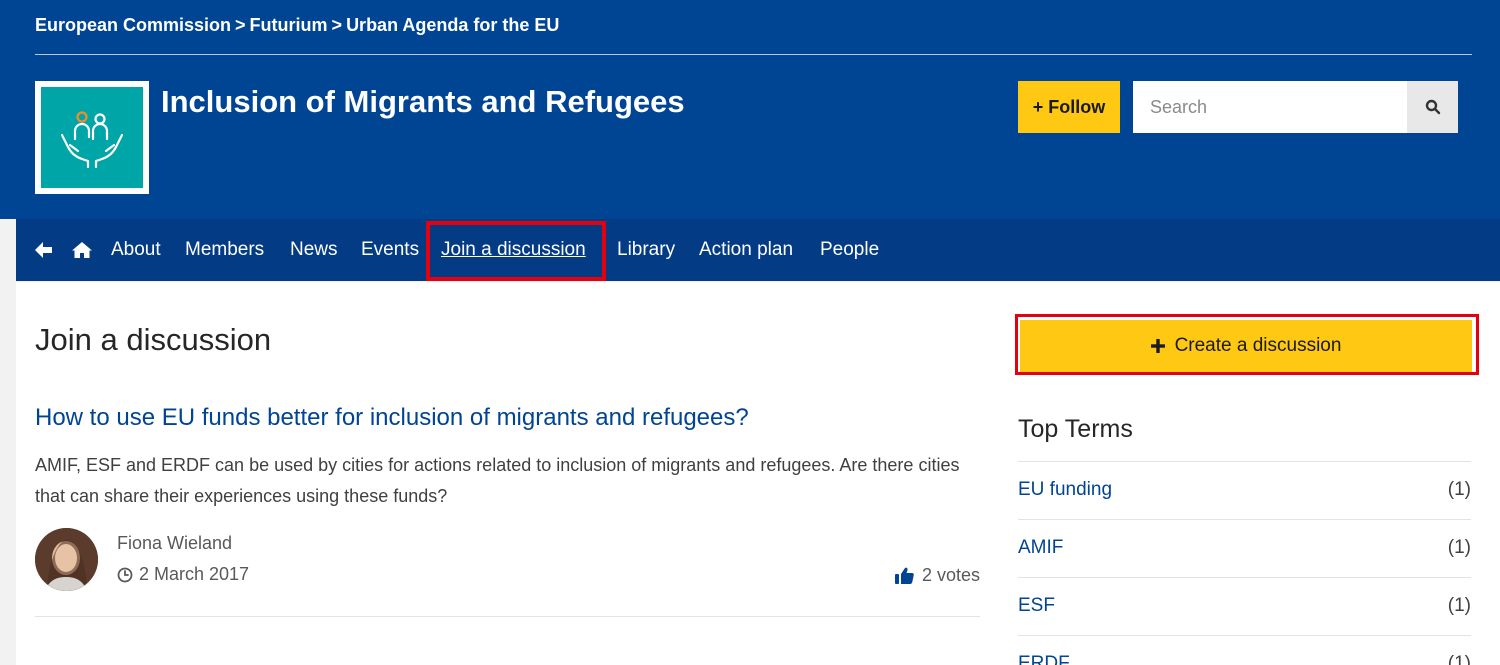  What do you see at coordinates (950, 575) in the screenshot?
I see `vote-count-text: 2 votes` at bounding box center [950, 575].